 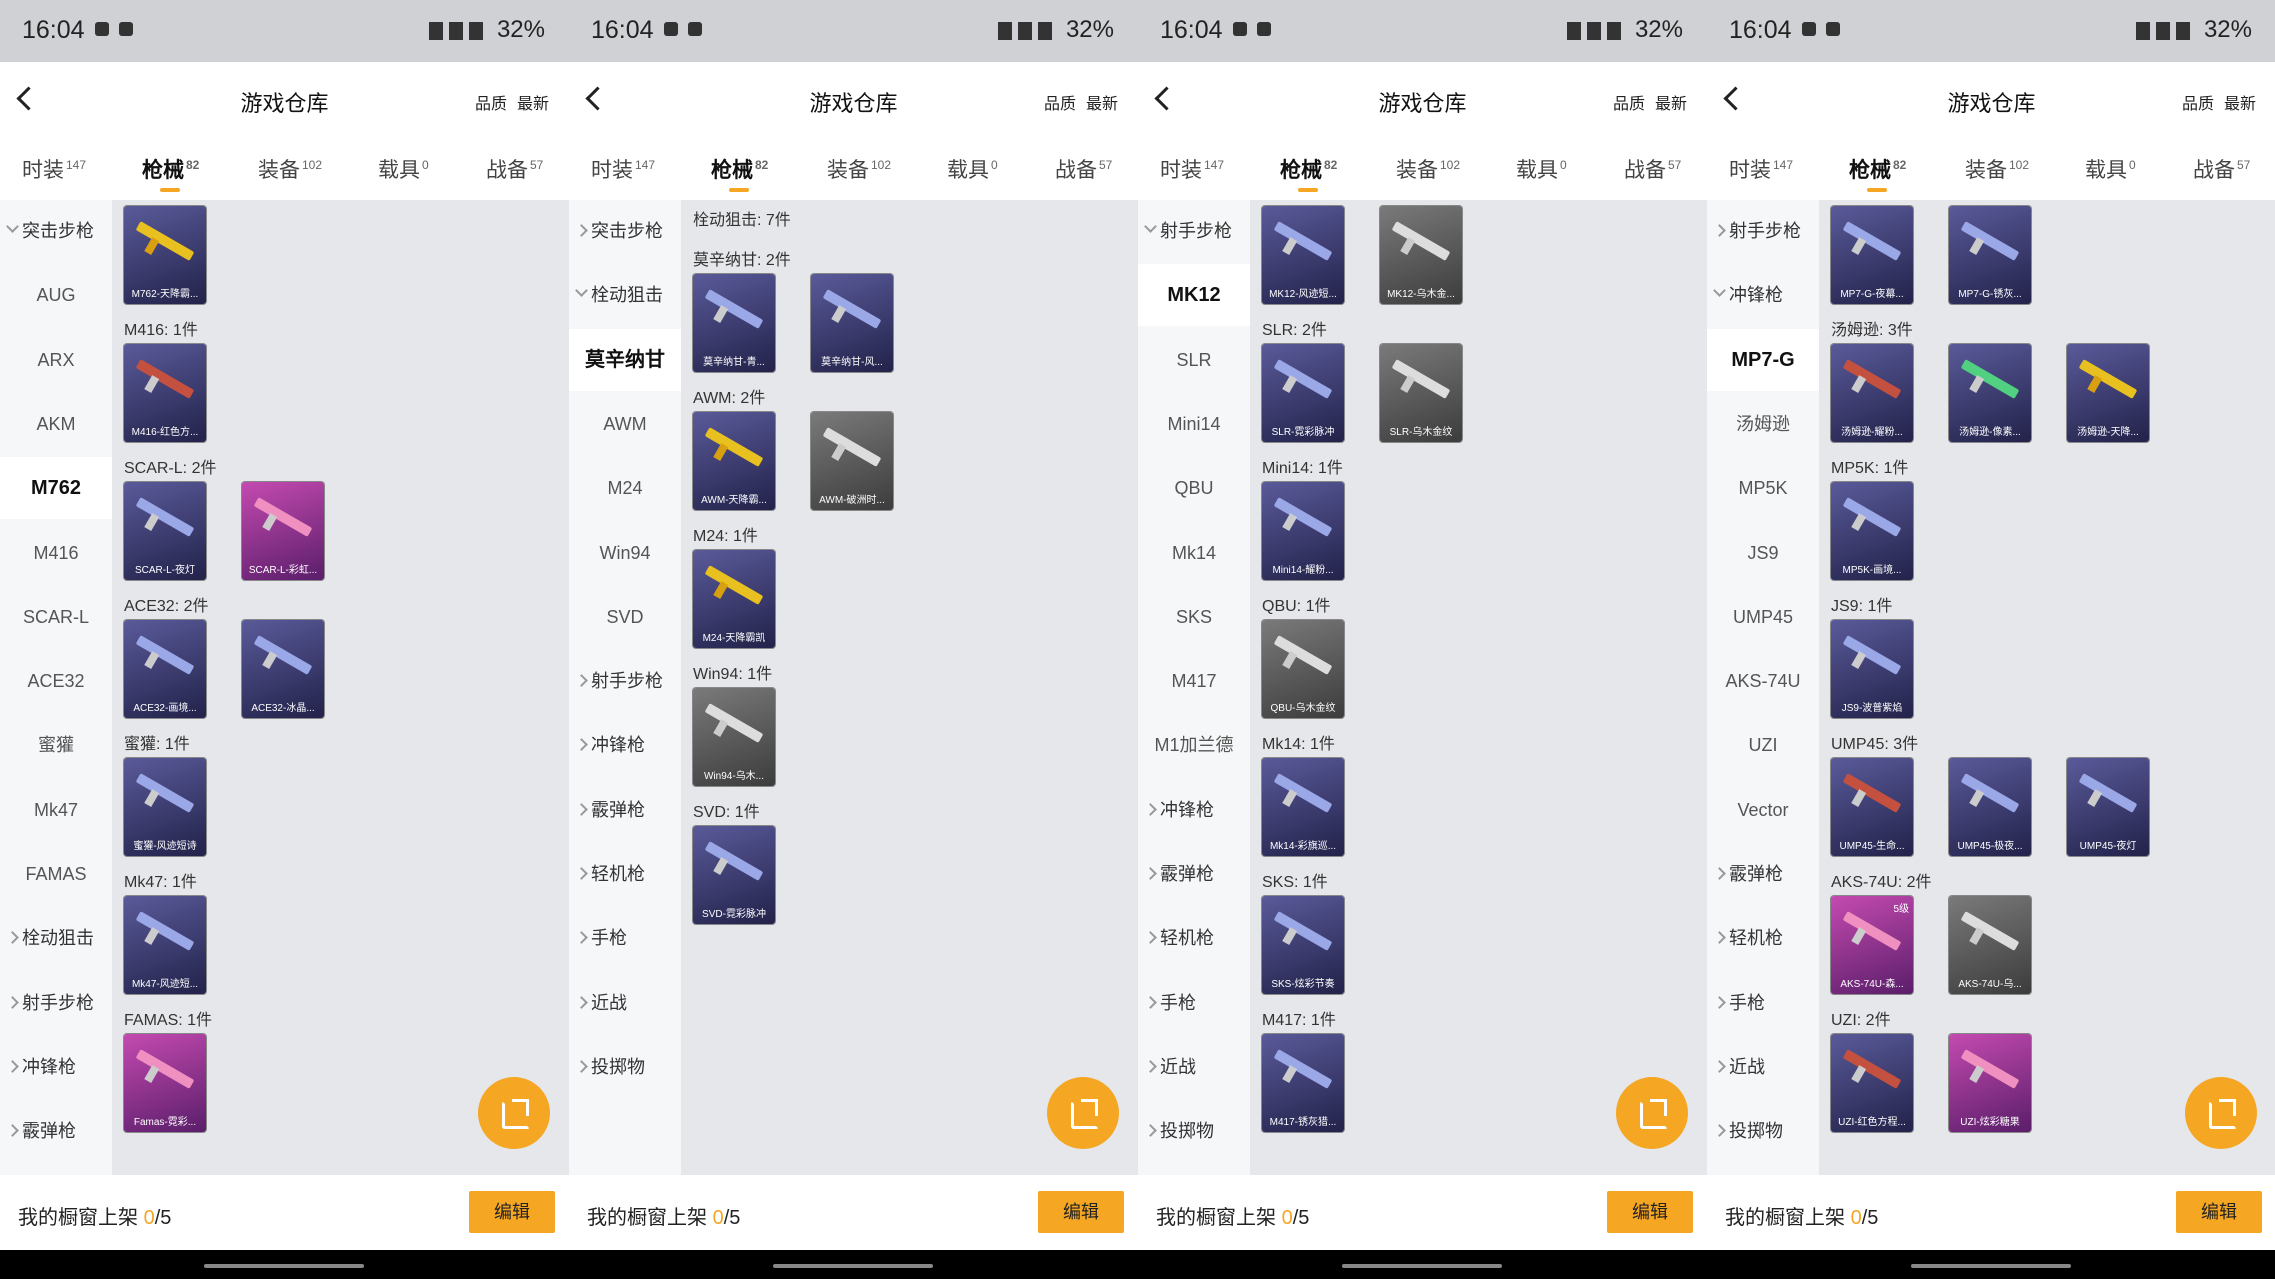 What do you see at coordinates (56, 553) in the screenshot?
I see `sidebar-item: M416` at bounding box center [56, 553].